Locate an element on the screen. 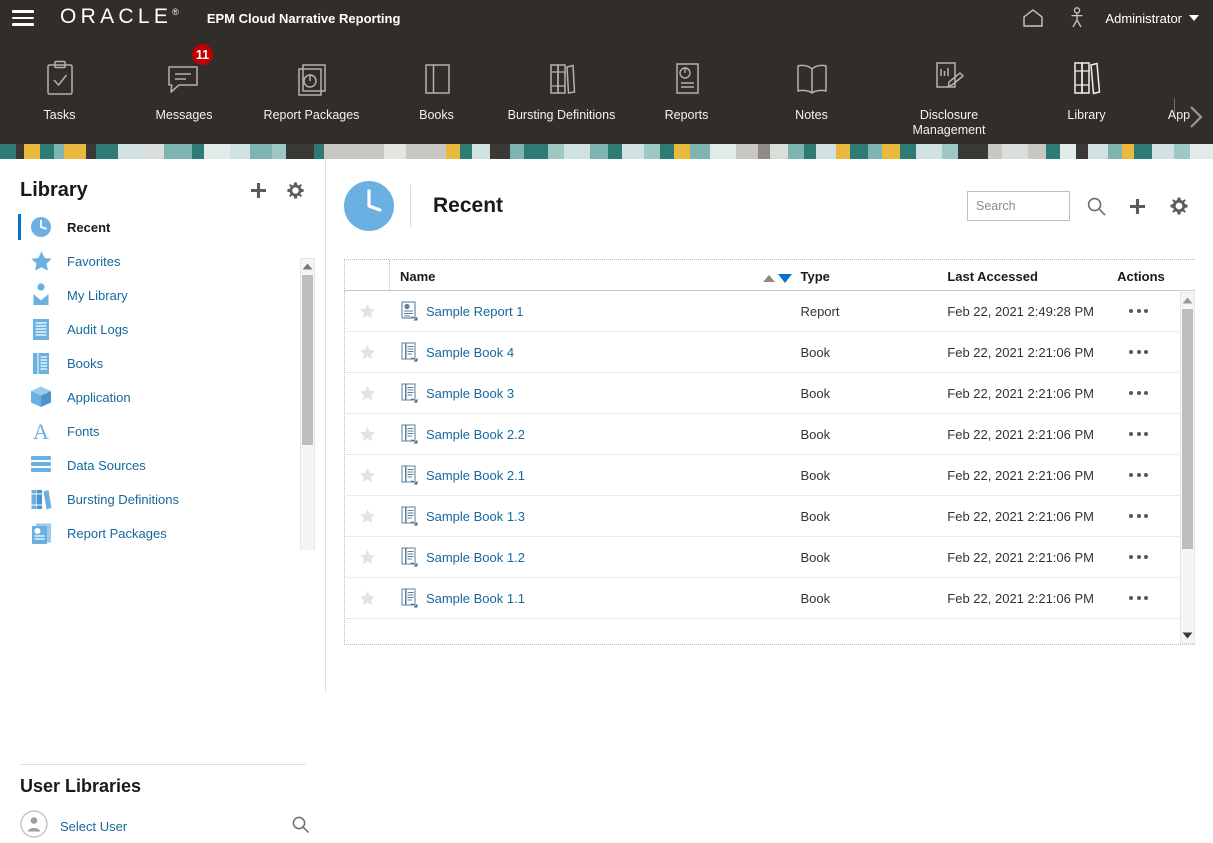 Image resolution: width=1213 pixels, height=843 pixels. oracle-logo: ORACLE® is located at coordinates (119, 17).